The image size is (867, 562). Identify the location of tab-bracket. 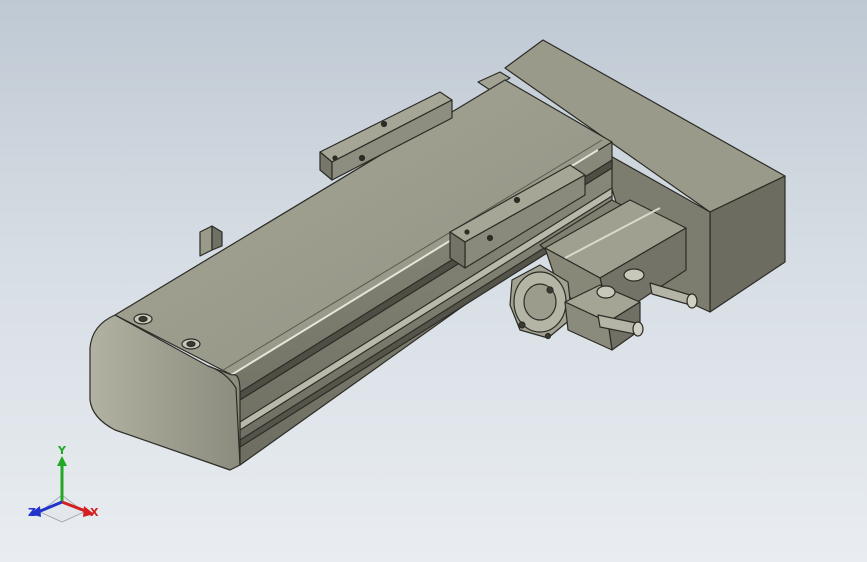
(211, 241).